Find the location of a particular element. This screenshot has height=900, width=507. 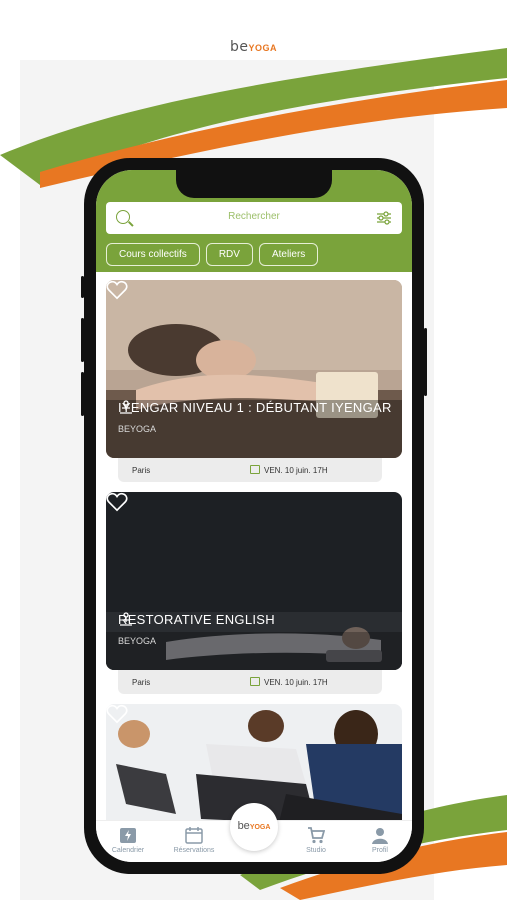

home-logo-button: beYOGA is located at coordinates (254, 827).